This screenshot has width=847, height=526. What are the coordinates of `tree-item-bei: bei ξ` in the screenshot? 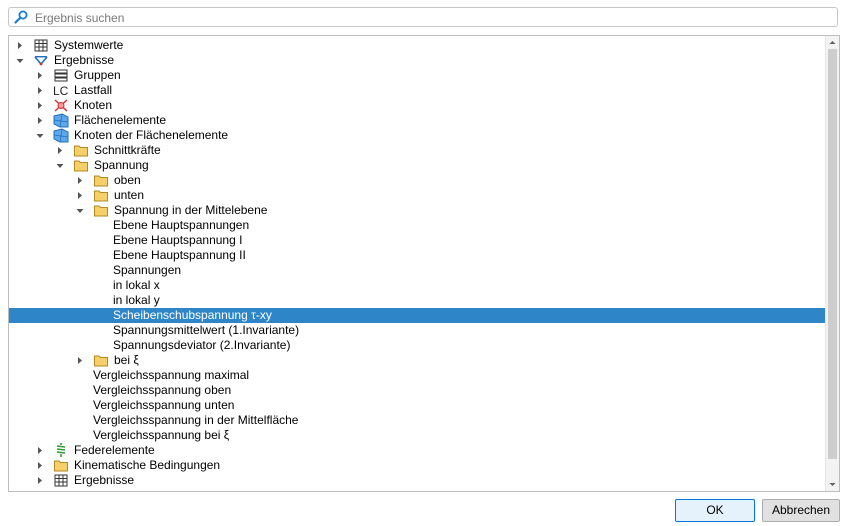 It's located at (417, 360).